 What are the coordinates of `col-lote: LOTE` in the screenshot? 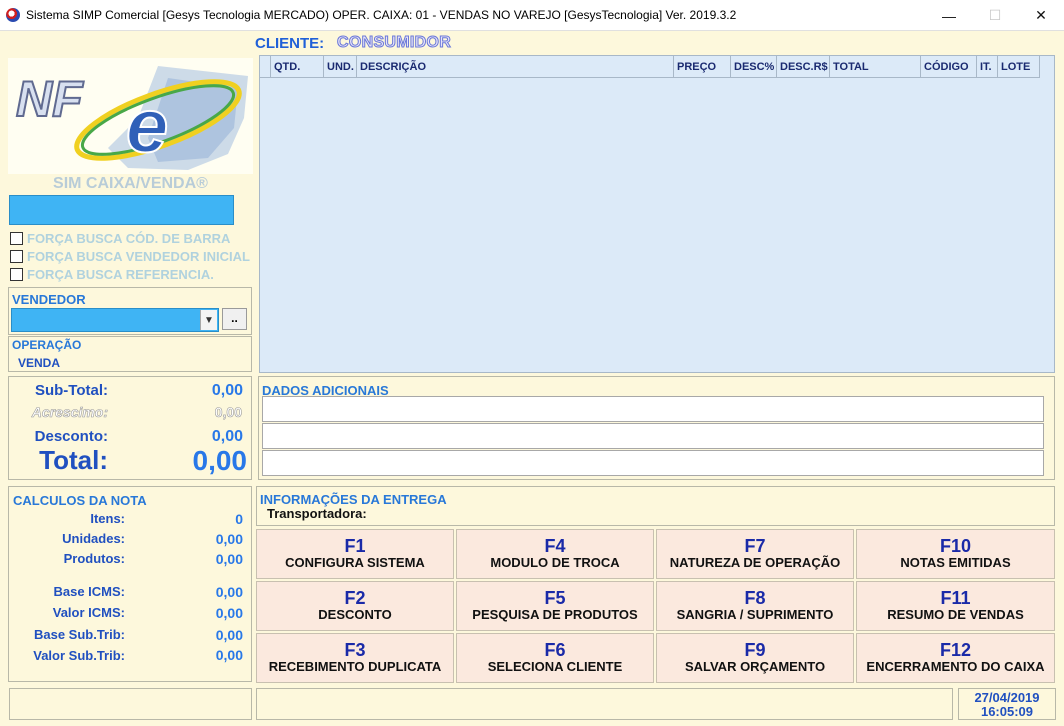 It's located at (1019, 67).